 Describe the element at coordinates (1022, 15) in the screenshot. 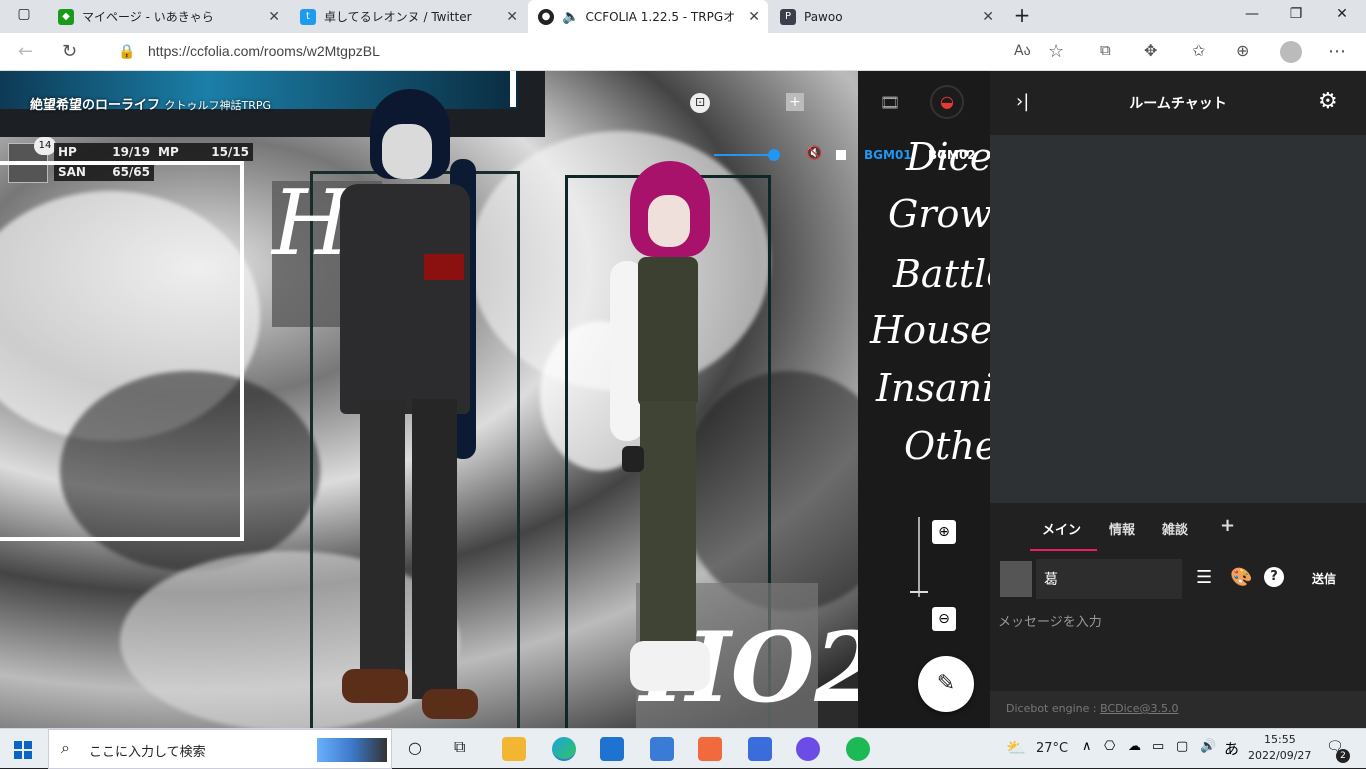

I see `new-tab-icon: +` at that location.